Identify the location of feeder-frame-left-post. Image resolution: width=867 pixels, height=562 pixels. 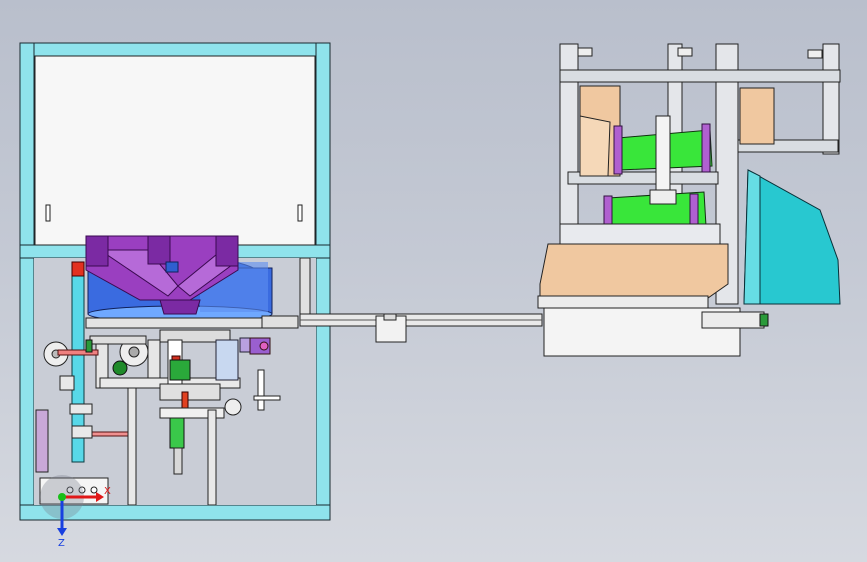
(27, 281).